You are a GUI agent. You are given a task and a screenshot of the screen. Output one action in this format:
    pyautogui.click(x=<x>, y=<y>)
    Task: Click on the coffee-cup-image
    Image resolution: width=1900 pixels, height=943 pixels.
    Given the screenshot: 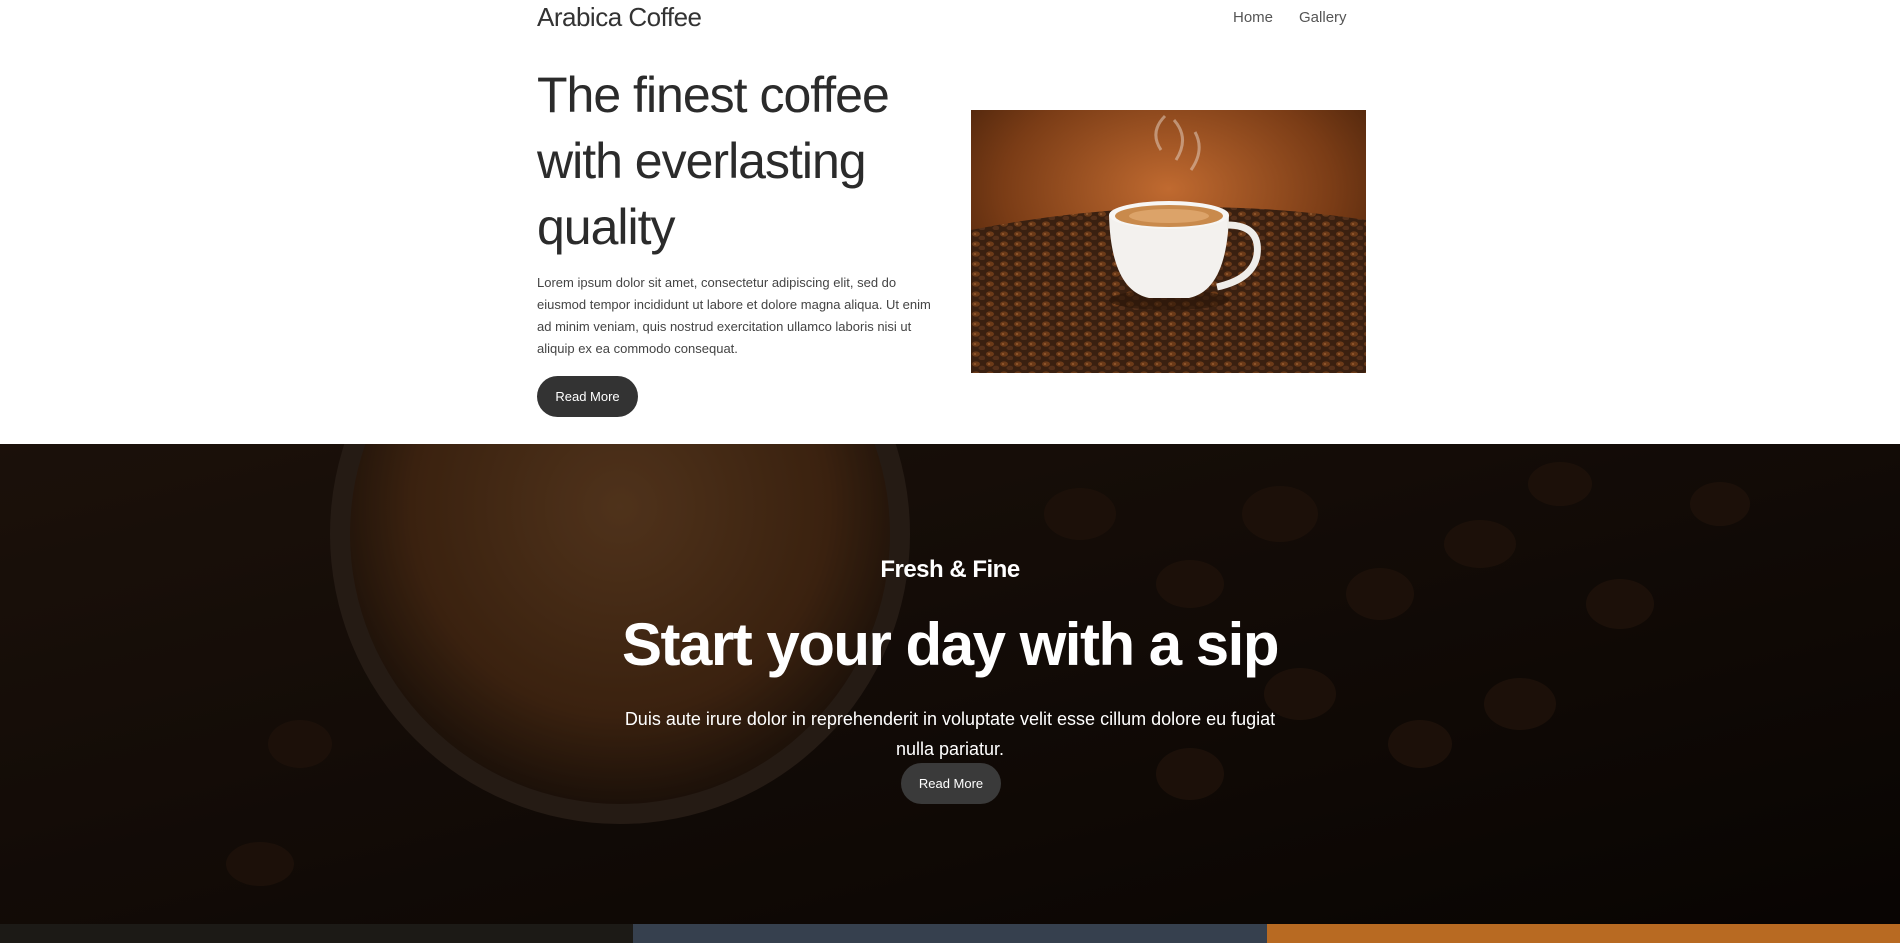 What is the action you would take?
    pyautogui.click(x=1168, y=241)
    